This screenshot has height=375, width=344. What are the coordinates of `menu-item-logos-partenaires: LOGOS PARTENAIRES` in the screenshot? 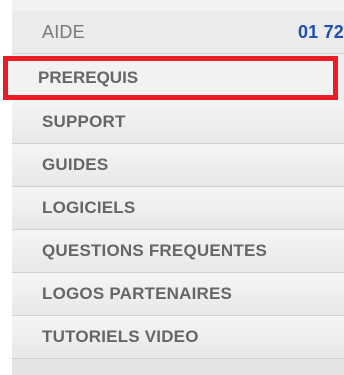 It's located at (178, 294).